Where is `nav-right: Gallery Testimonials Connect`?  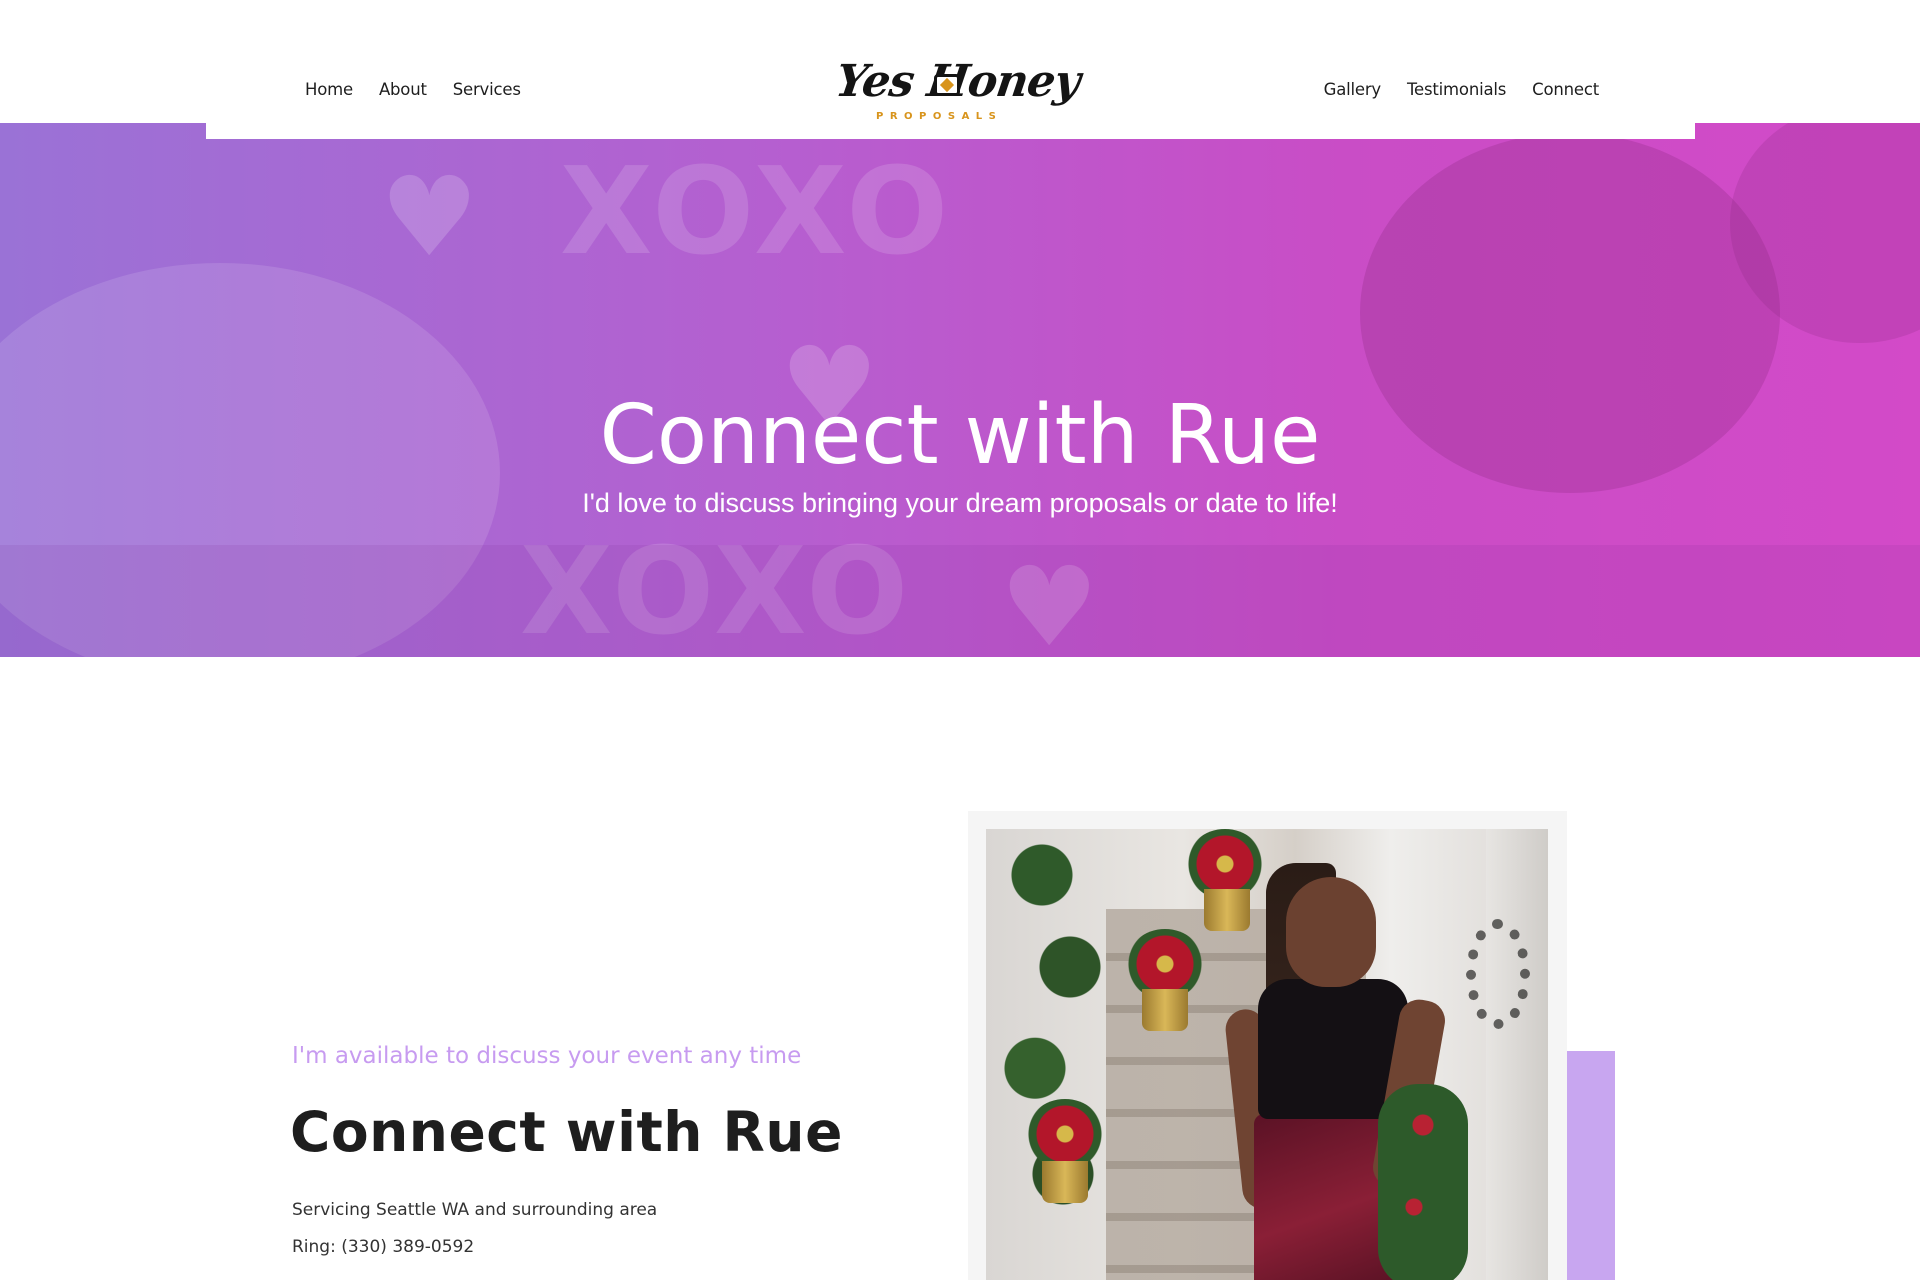 nav-right: Gallery Testimonials Connect is located at coordinates (1462, 89).